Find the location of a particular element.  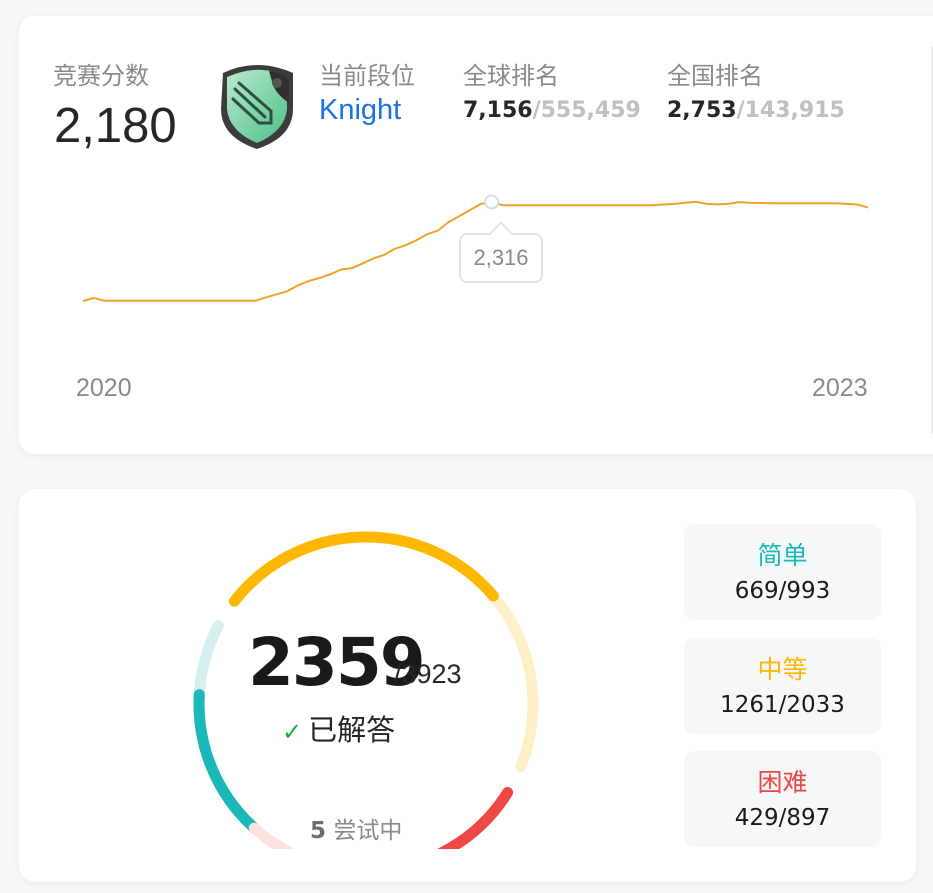

attempting-count: 5 is located at coordinates (318, 831).